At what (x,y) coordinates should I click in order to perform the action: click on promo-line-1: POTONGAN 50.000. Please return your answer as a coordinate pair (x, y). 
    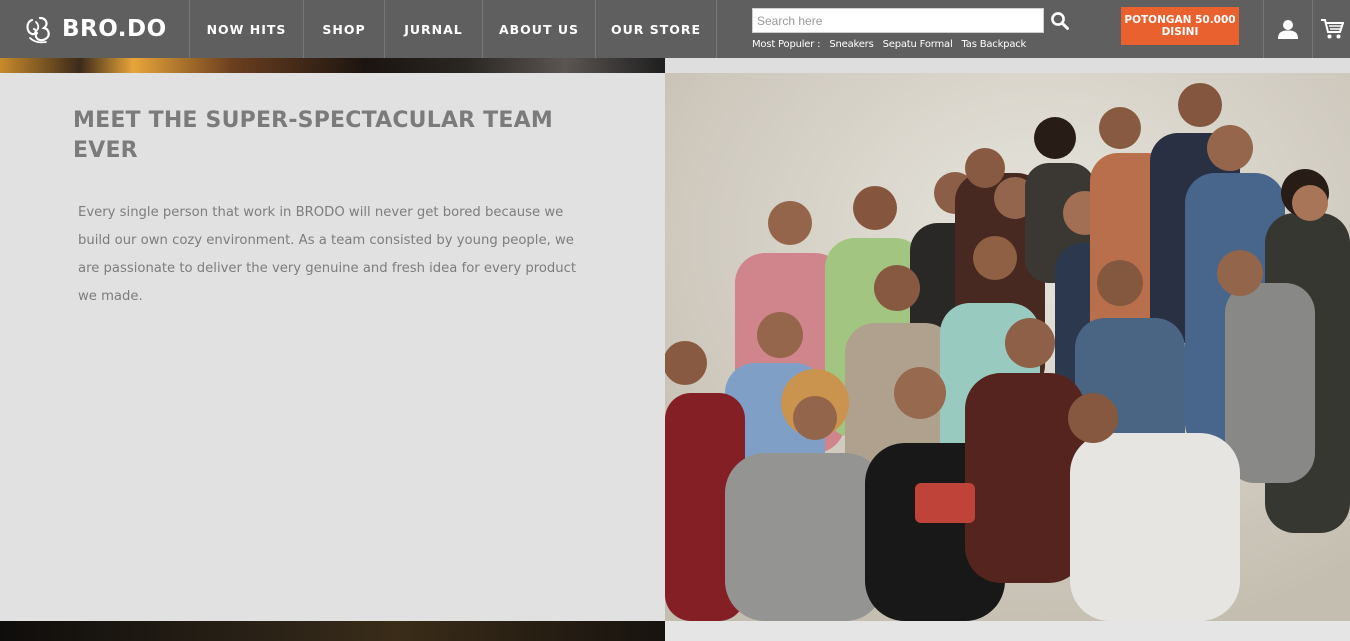
    Looking at the image, I should click on (1180, 20).